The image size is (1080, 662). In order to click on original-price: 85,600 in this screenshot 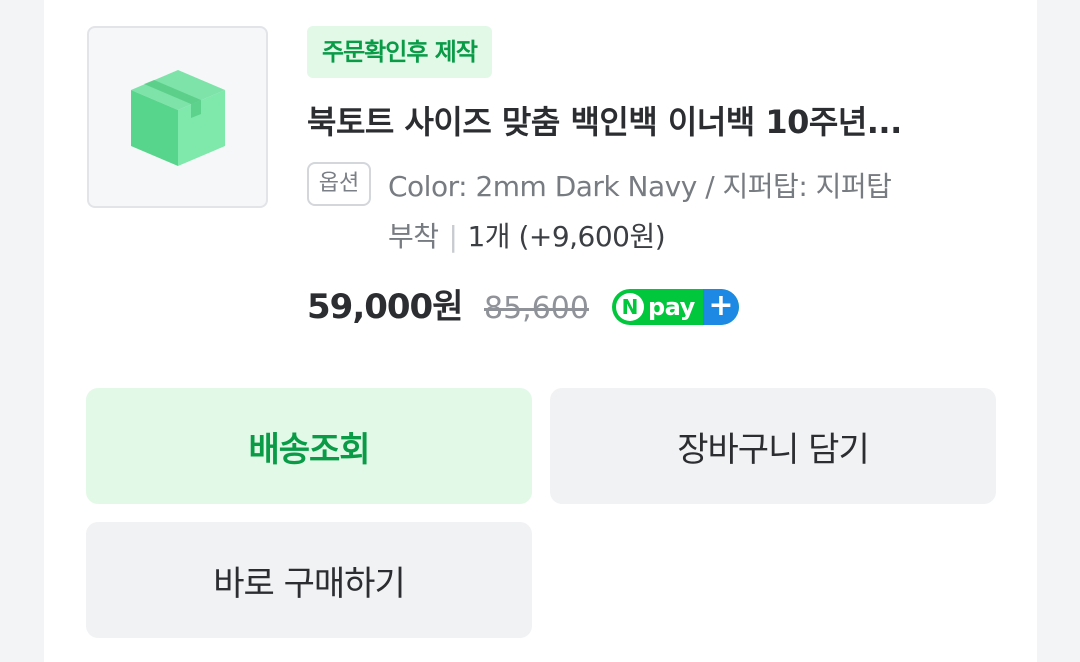, I will do `click(536, 308)`.